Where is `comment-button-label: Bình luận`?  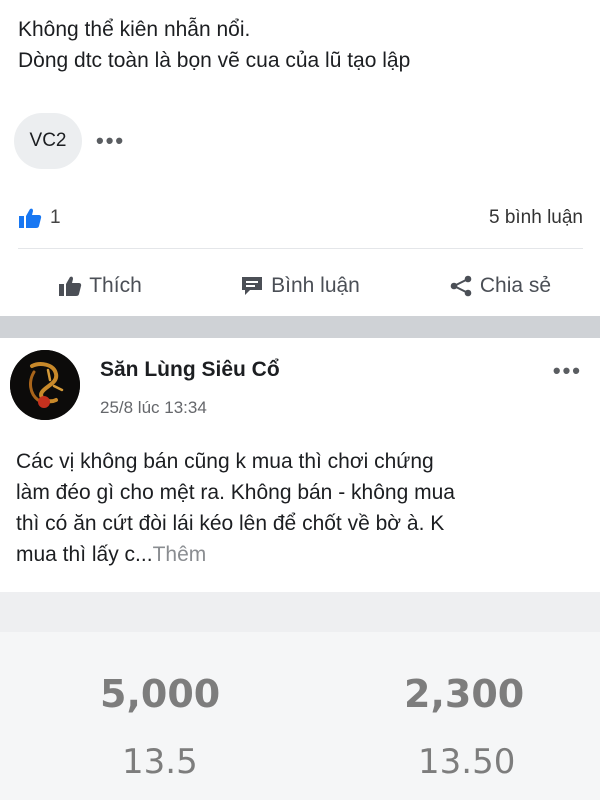 comment-button-label: Bình luận is located at coordinates (315, 285).